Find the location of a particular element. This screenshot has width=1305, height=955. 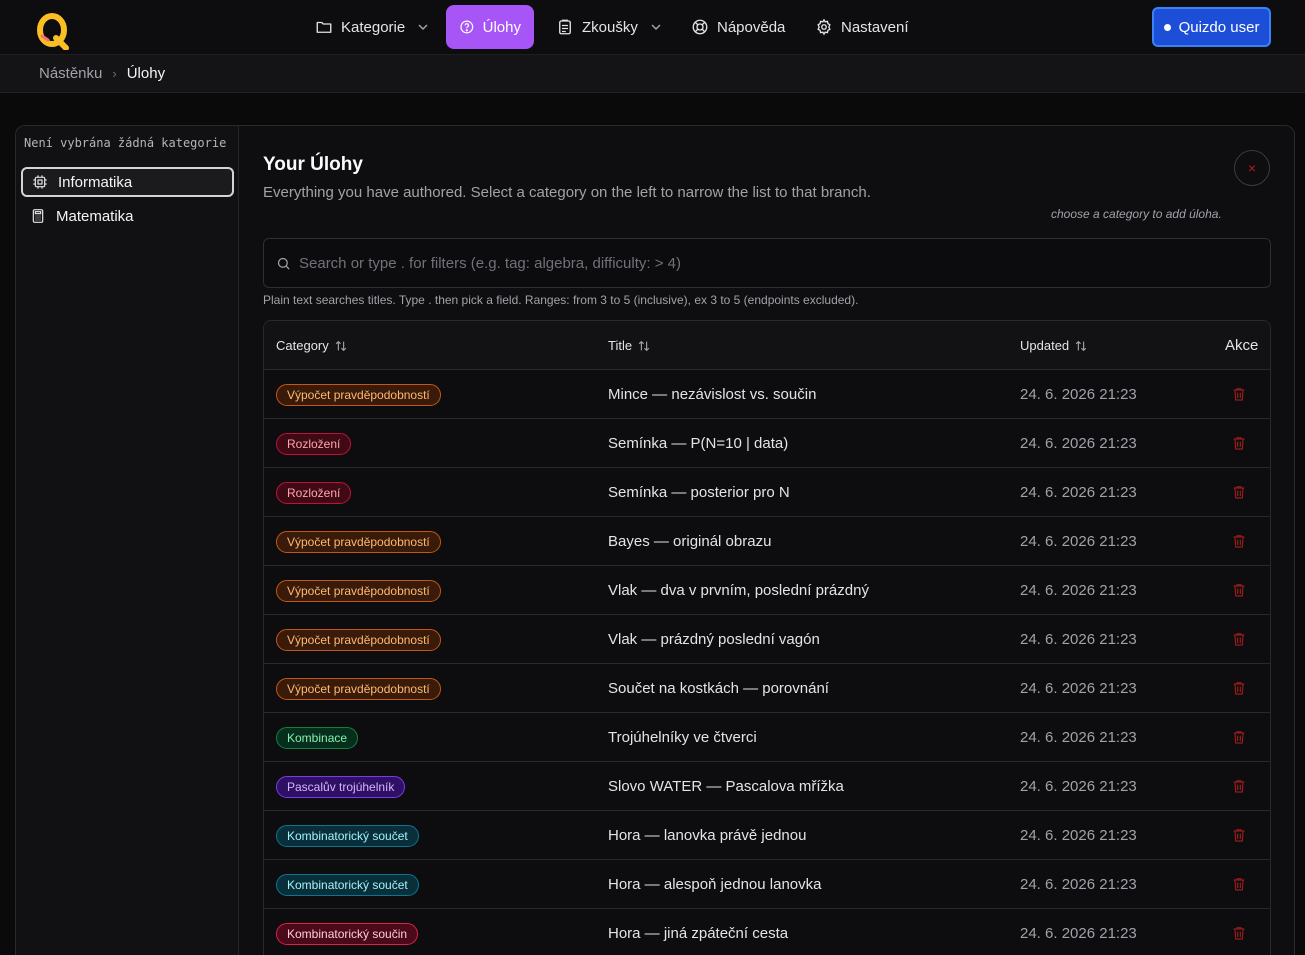

nav-item-ulohy: Úlohy is located at coordinates (490, 27).